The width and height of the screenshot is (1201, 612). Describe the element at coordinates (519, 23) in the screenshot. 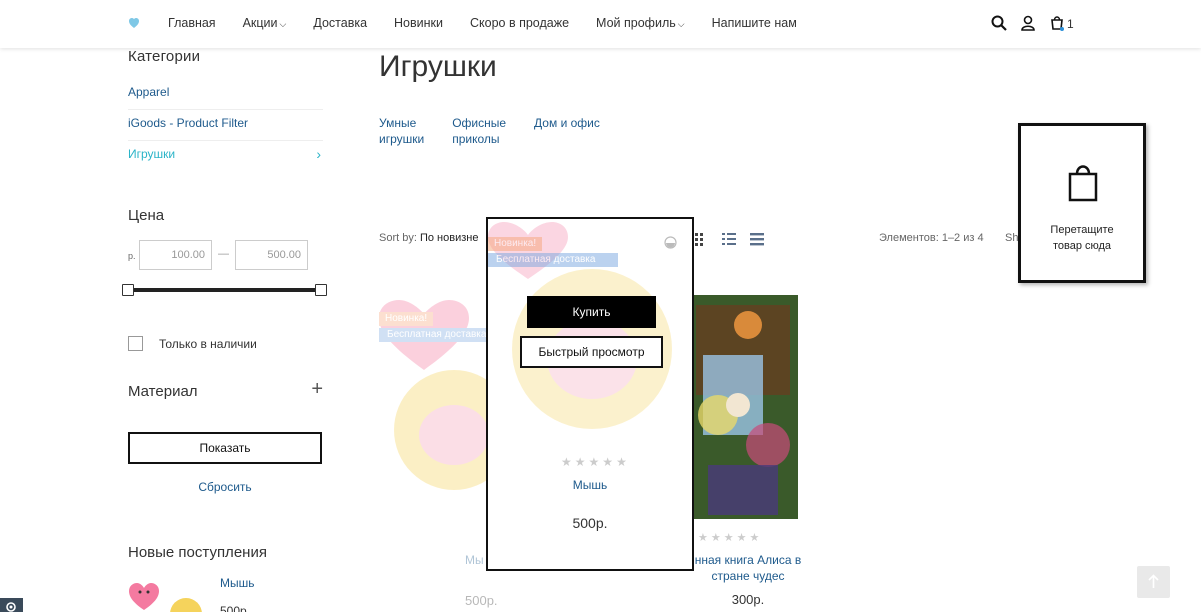

I see `nav-item-coming-soon: Скоро в продаже` at that location.